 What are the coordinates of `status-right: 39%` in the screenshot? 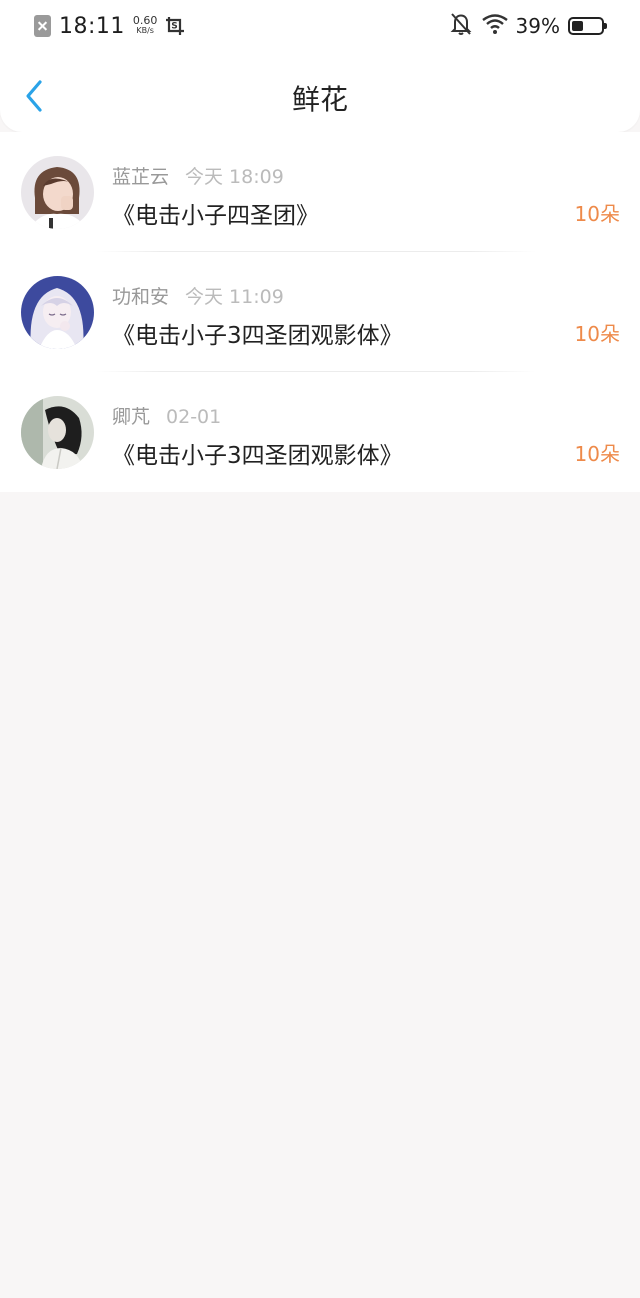 It's located at (528, 26).